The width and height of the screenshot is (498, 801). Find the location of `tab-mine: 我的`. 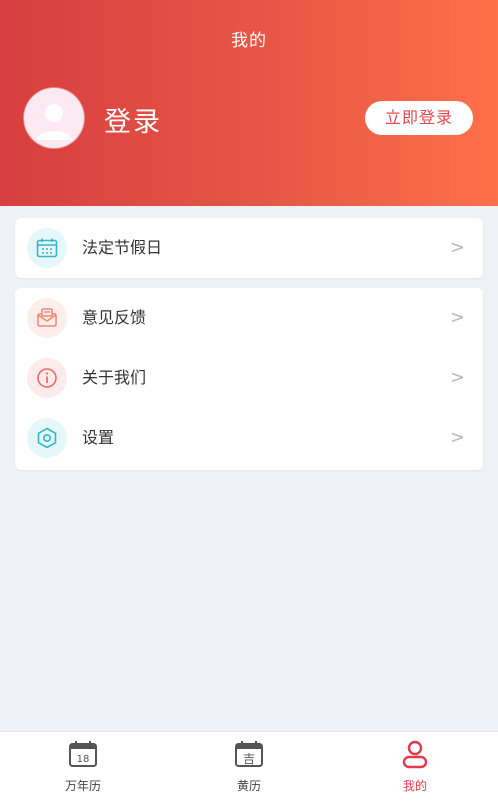

tab-mine: 我的 is located at coordinates (415, 766).